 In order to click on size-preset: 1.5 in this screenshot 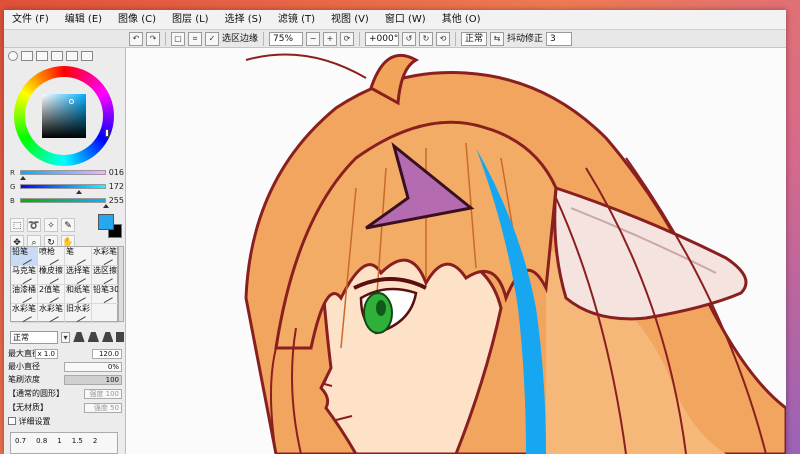, I will do `click(77, 441)`.